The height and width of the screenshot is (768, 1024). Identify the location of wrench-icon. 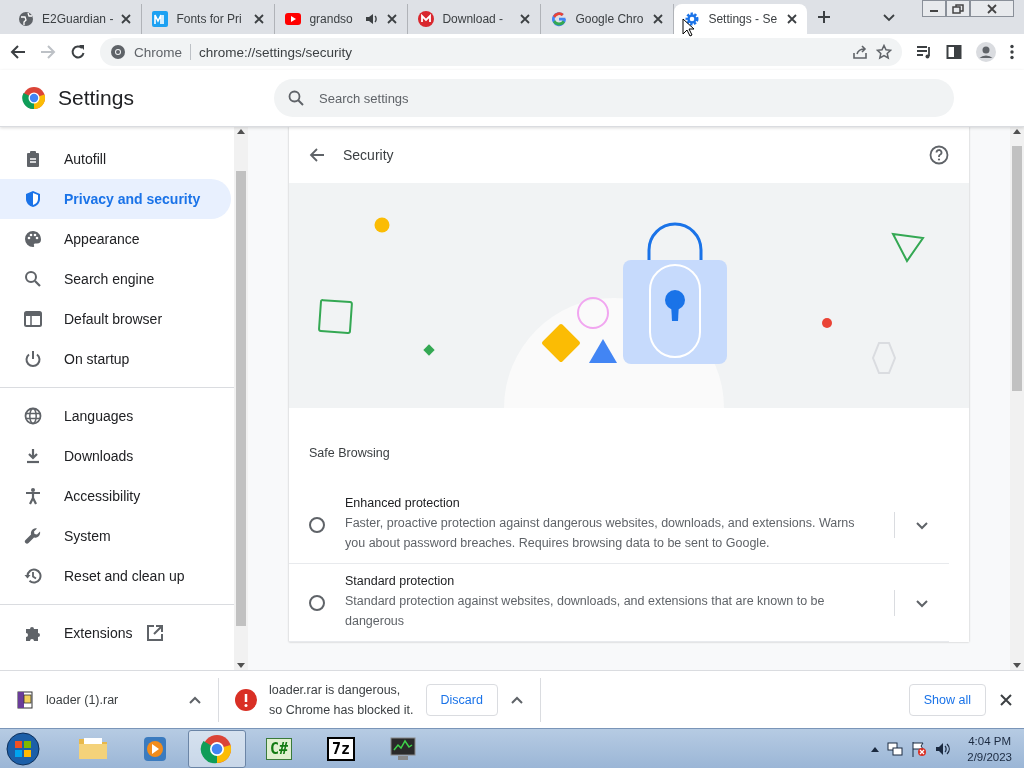
(33, 536).